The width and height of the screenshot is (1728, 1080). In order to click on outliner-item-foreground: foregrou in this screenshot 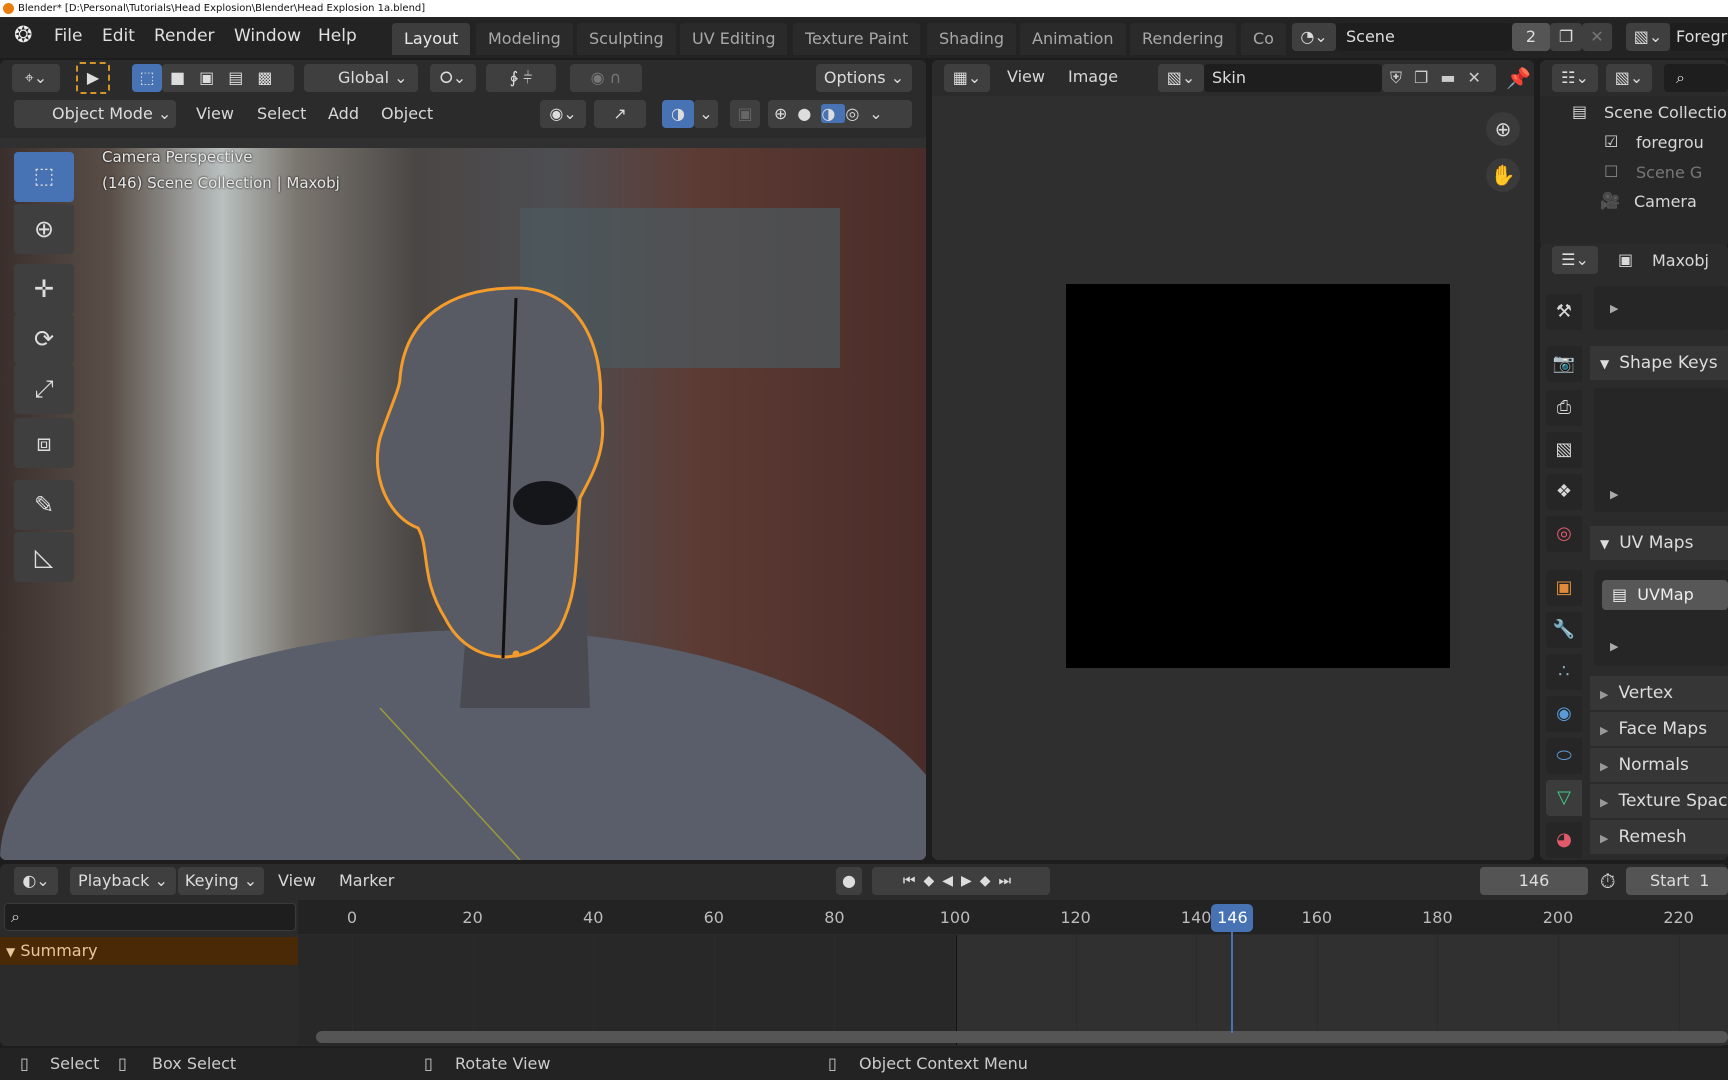, I will do `click(1670, 142)`.